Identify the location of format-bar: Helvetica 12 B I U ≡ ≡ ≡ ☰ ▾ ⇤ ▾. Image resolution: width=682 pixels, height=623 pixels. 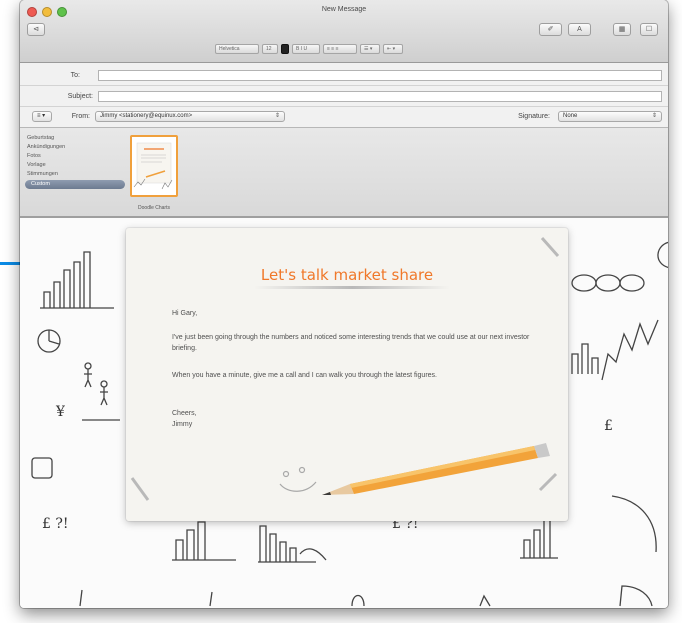
(309, 49).